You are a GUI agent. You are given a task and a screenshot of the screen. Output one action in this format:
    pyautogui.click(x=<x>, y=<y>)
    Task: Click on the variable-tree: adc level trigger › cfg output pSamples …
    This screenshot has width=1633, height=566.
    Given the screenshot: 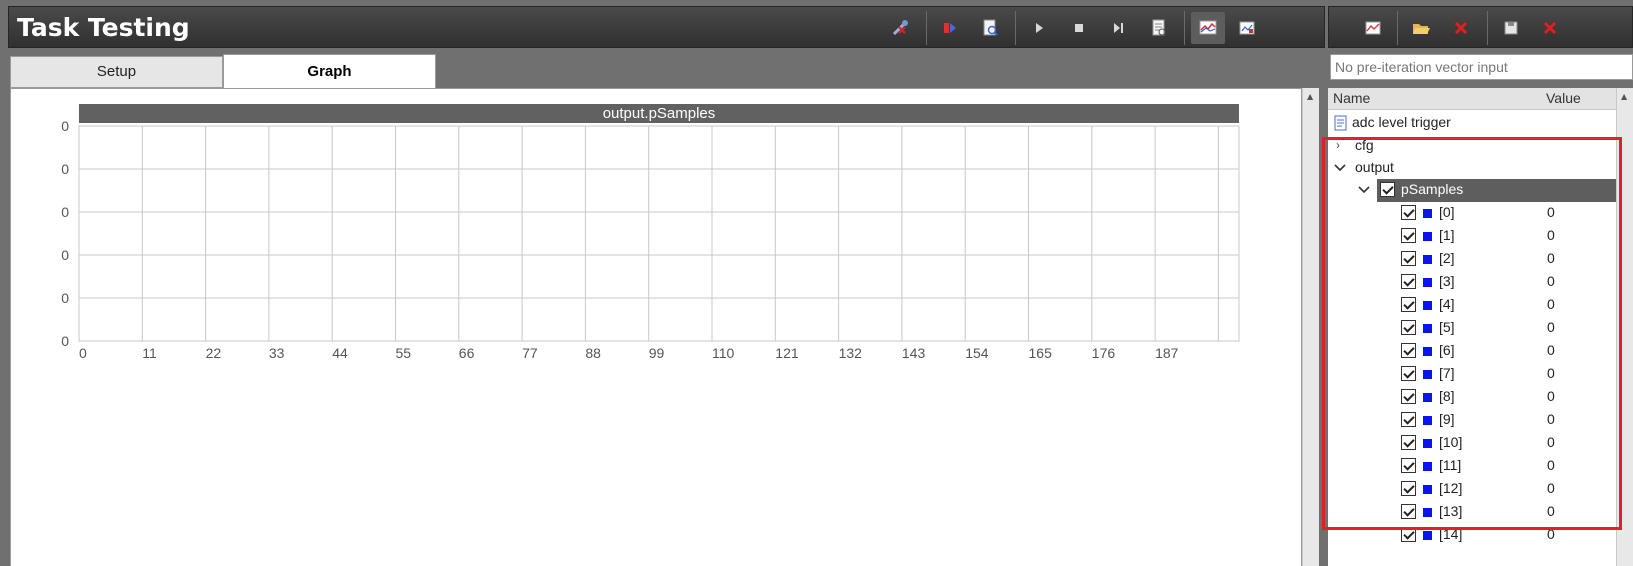 What is the action you would take?
    pyautogui.click(x=1472, y=338)
    